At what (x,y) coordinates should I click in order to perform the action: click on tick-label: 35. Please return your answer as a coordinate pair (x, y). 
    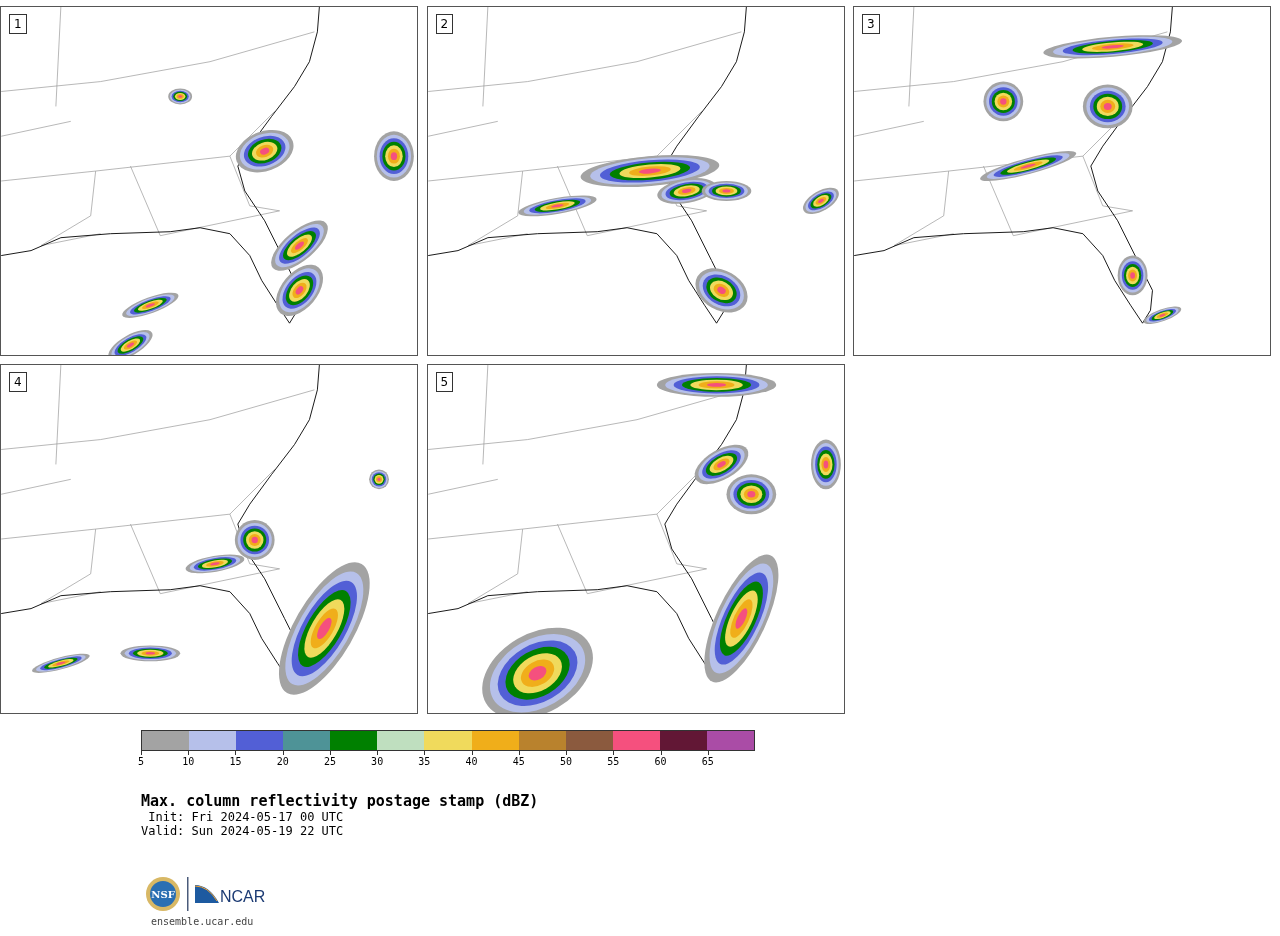
    Looking at the image, I should click on (424, 761).